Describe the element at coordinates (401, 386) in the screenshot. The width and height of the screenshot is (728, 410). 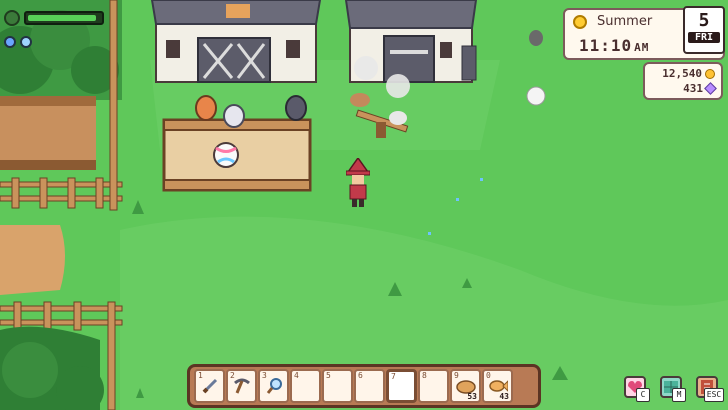
I see `hotbar-slot-7: 7` at that location.